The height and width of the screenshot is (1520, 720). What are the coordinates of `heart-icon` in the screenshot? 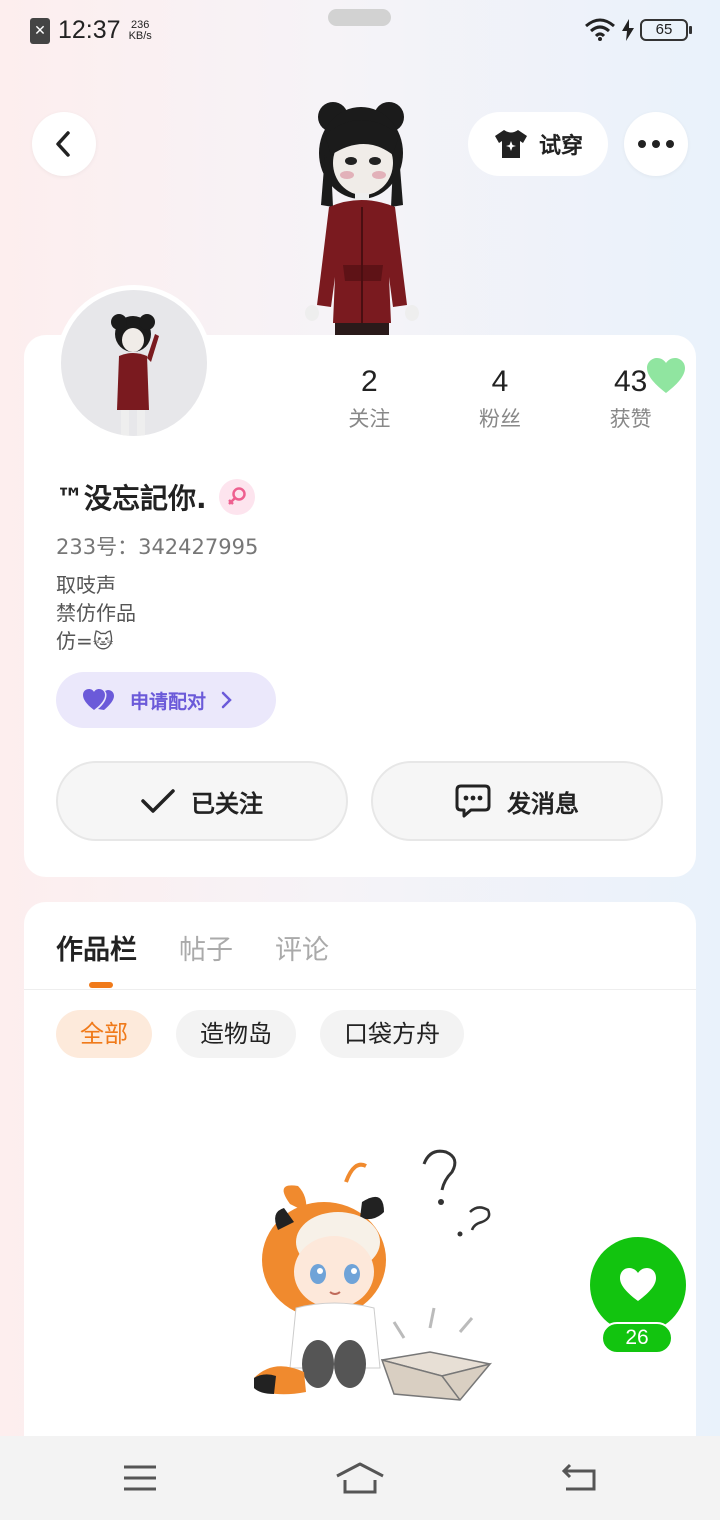 It's located at (638, 1284).